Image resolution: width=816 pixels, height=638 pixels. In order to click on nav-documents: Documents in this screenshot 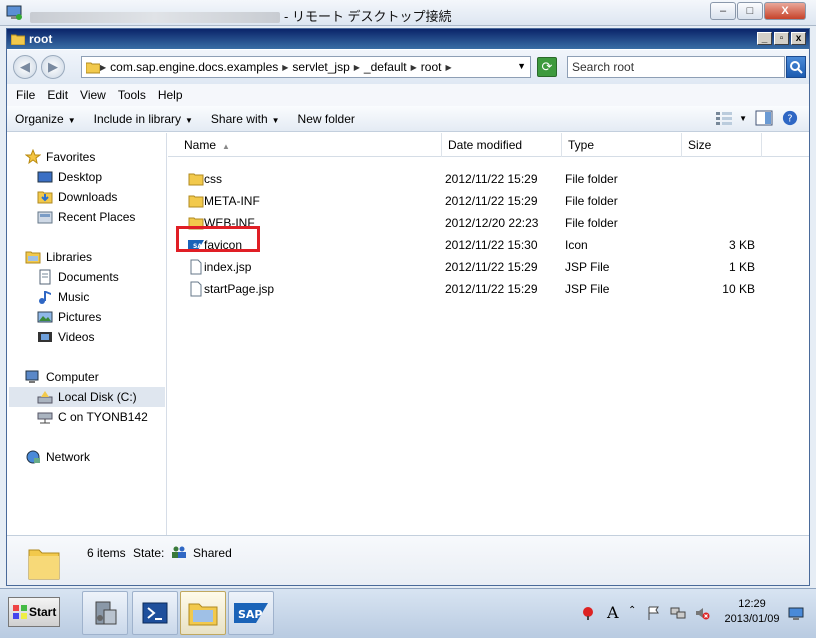, I will do `click(78, 277)`.